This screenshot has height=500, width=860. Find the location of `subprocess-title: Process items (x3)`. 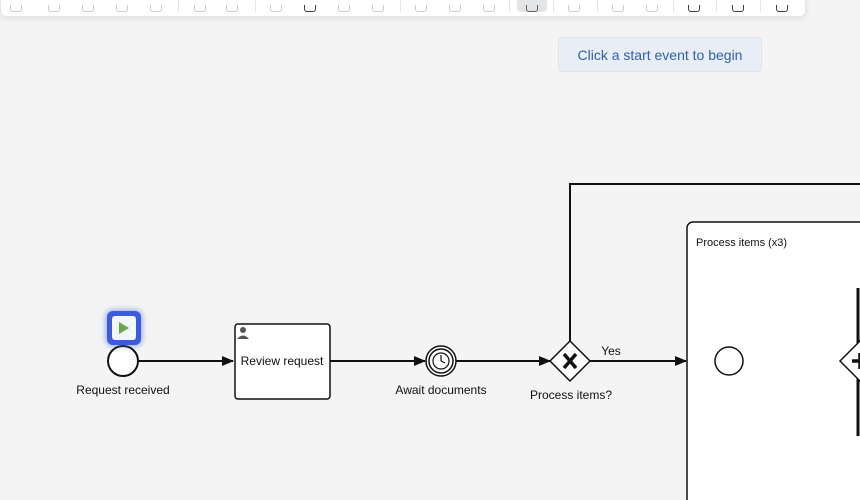

subprocess-title: Process items (x3) is located at coordinates (741, 243).